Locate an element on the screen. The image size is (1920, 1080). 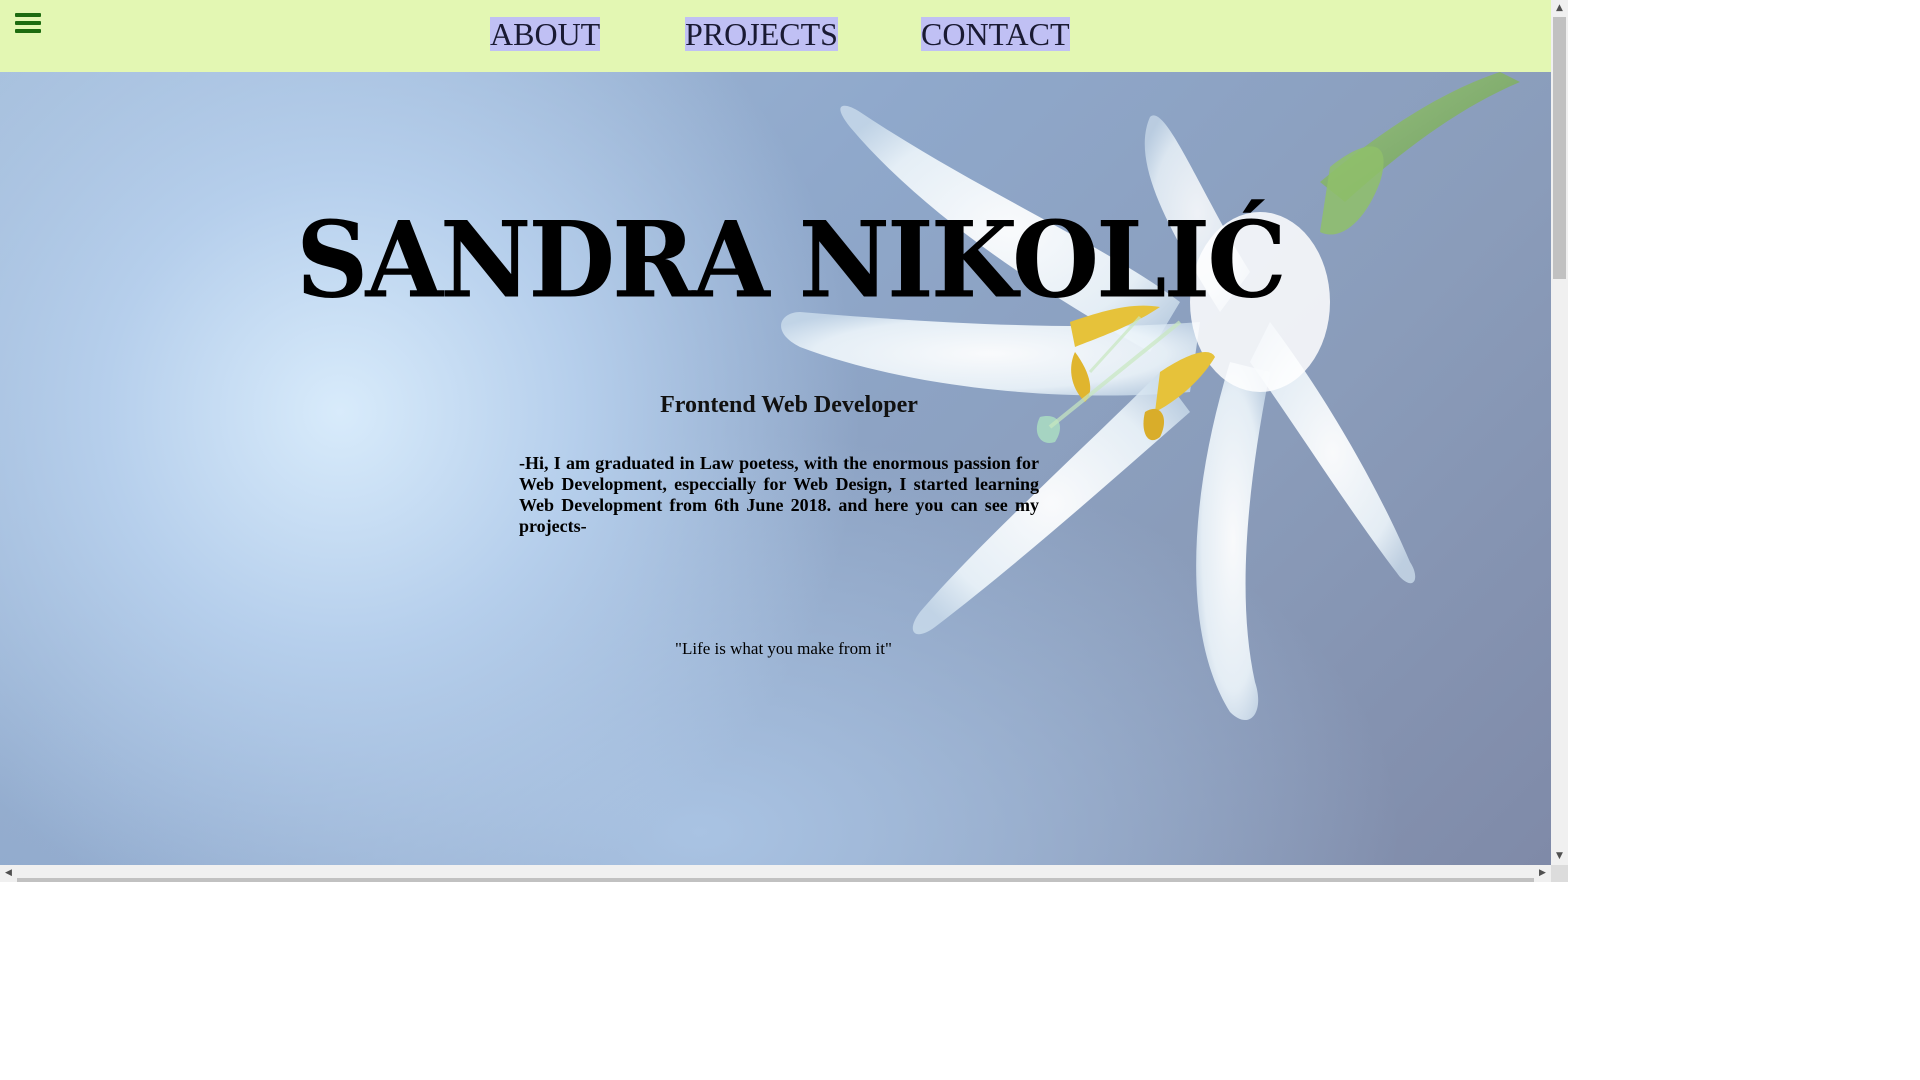
scrollbar-corner is located at coordinates (1559, 873).